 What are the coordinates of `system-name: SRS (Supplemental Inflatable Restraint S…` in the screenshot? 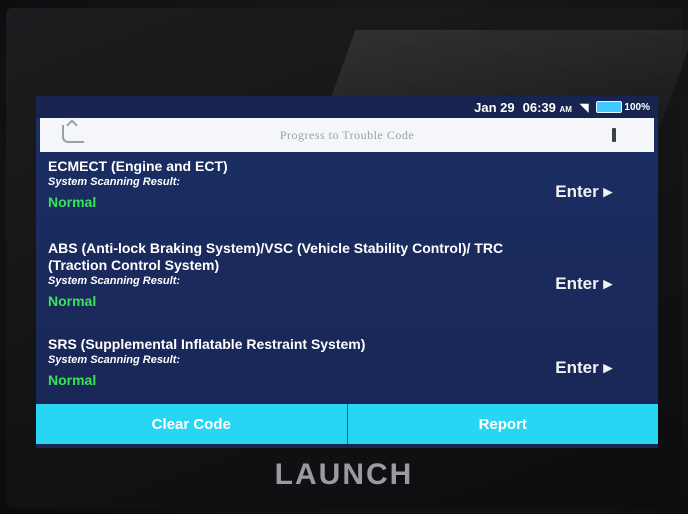 It's located at (207, 344).